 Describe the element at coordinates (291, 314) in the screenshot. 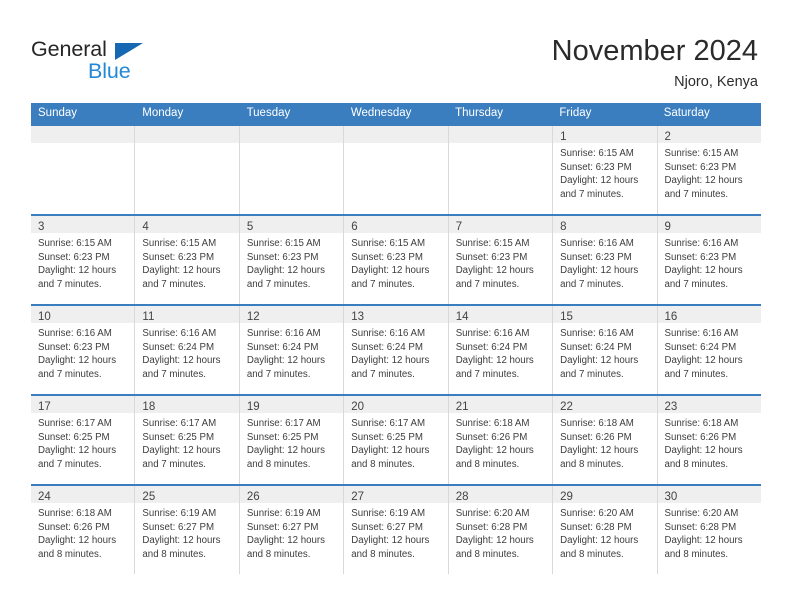

I see `day-number-band: 12` at that location.